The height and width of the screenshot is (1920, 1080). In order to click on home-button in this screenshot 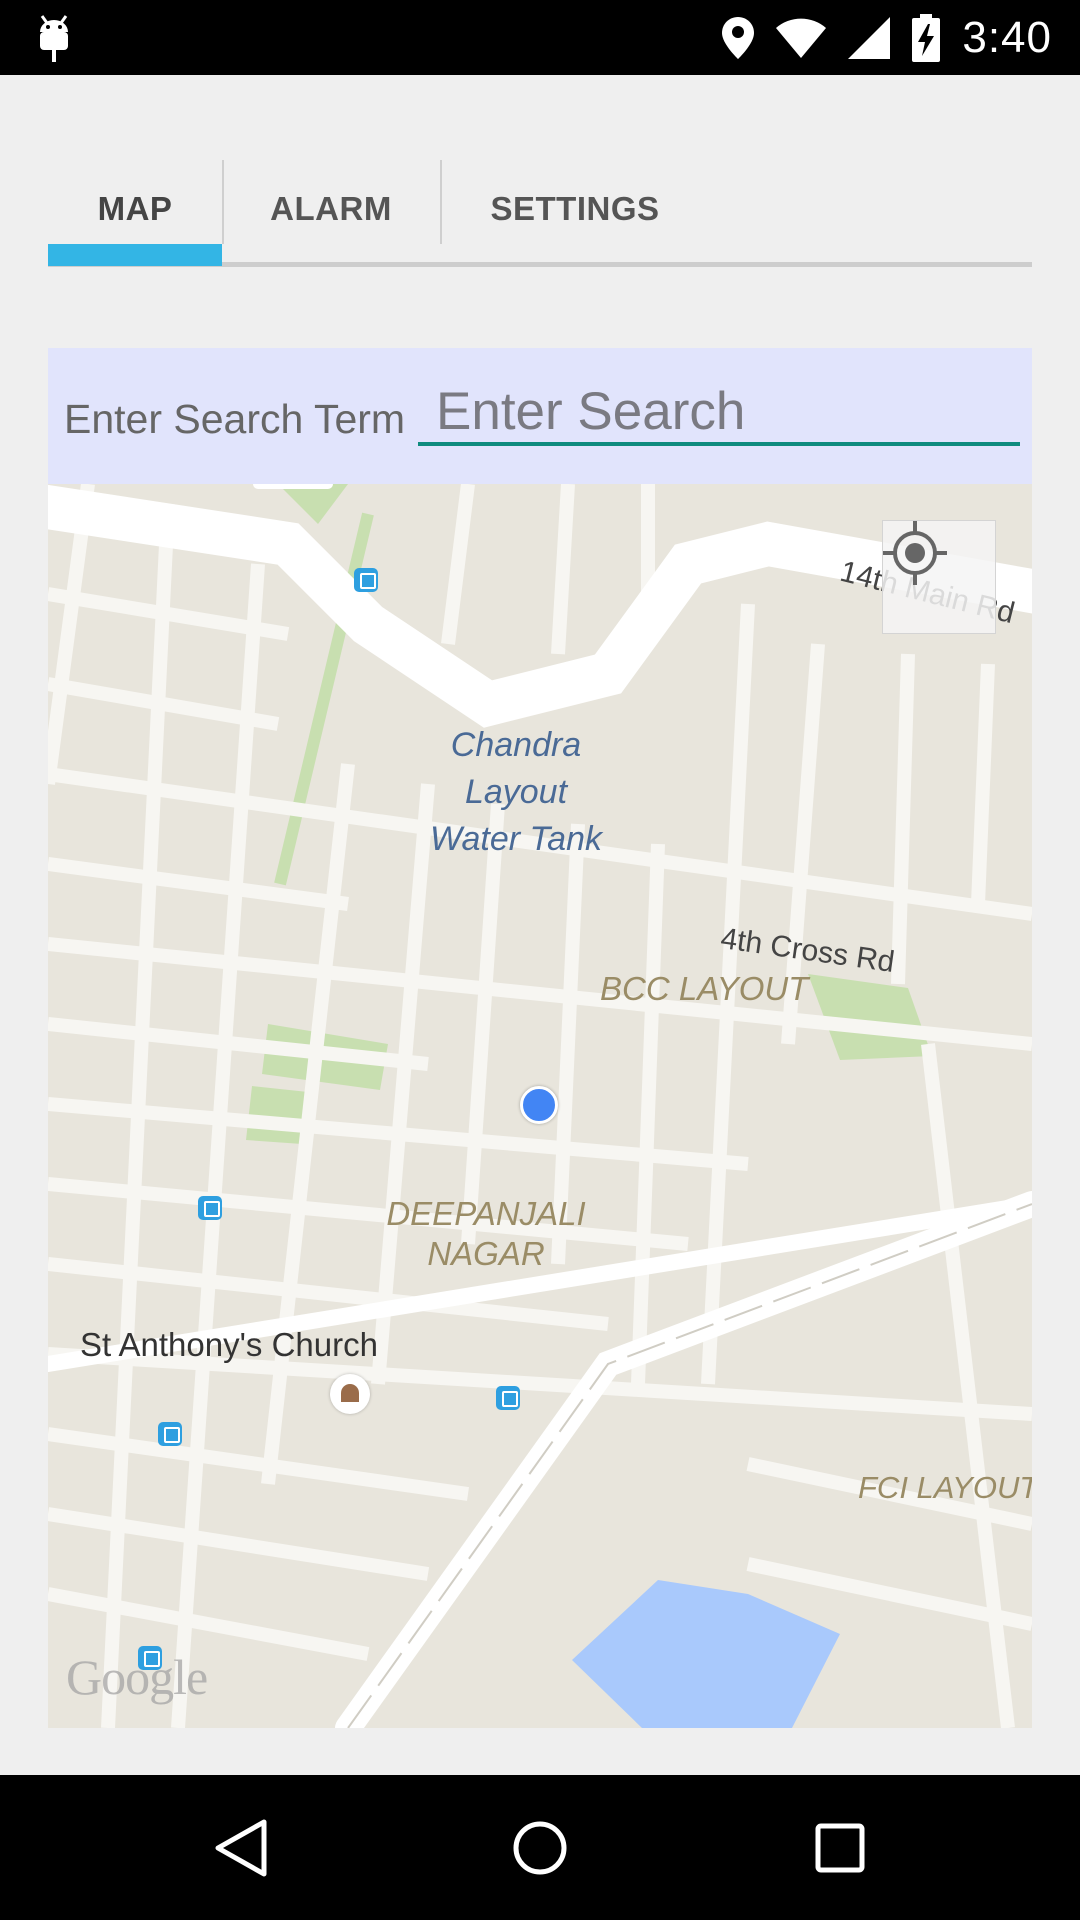, I will do `click(540, 1847)`.